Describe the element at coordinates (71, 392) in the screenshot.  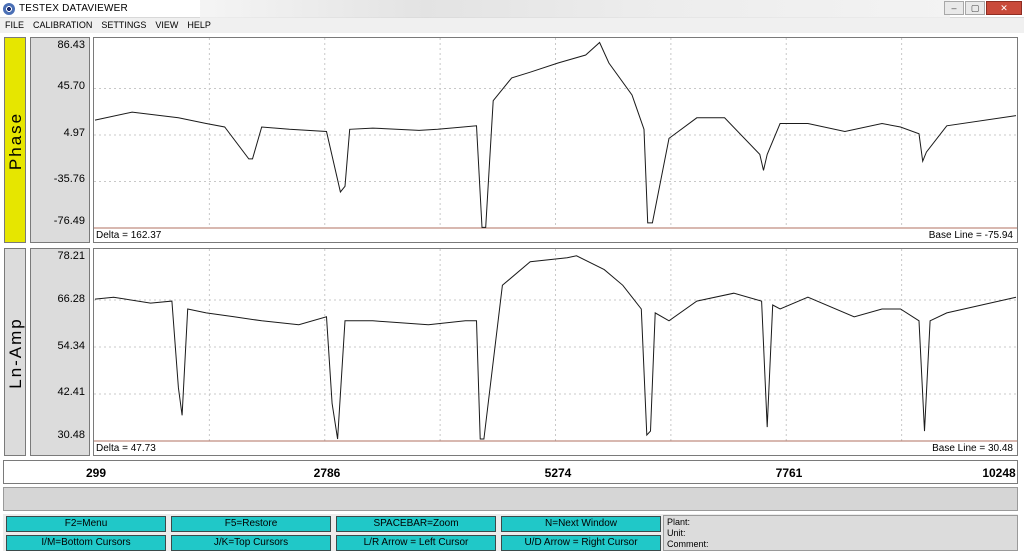
I see `amp-tick: 42.41` at that location.